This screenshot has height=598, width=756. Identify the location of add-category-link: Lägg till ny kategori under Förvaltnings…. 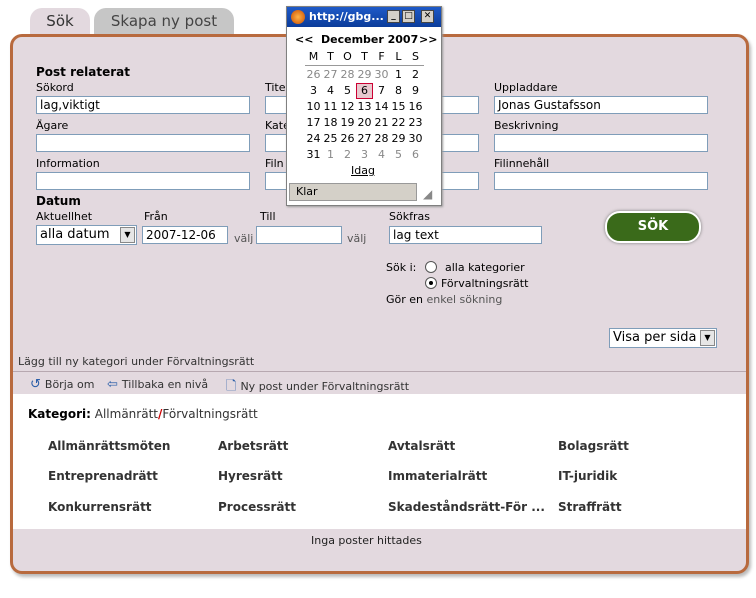
(136, 361).